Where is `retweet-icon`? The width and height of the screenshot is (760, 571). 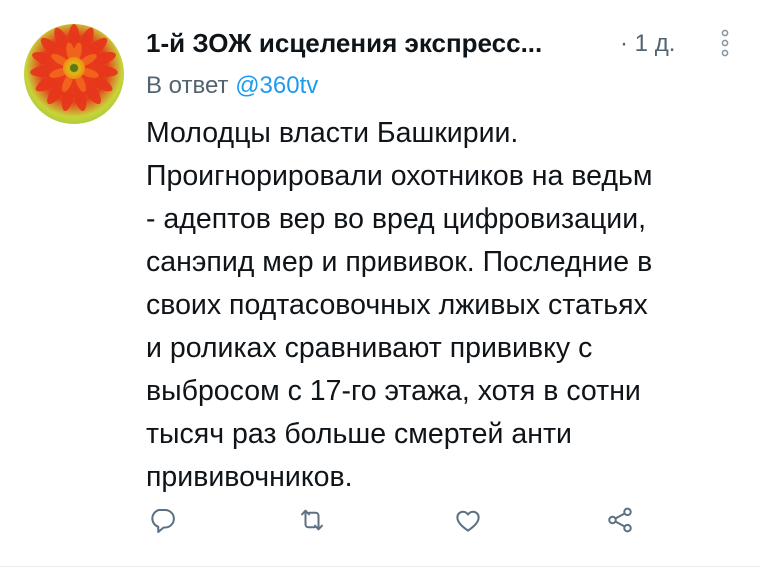
retweet-icon is located at coordinates (312, 520).